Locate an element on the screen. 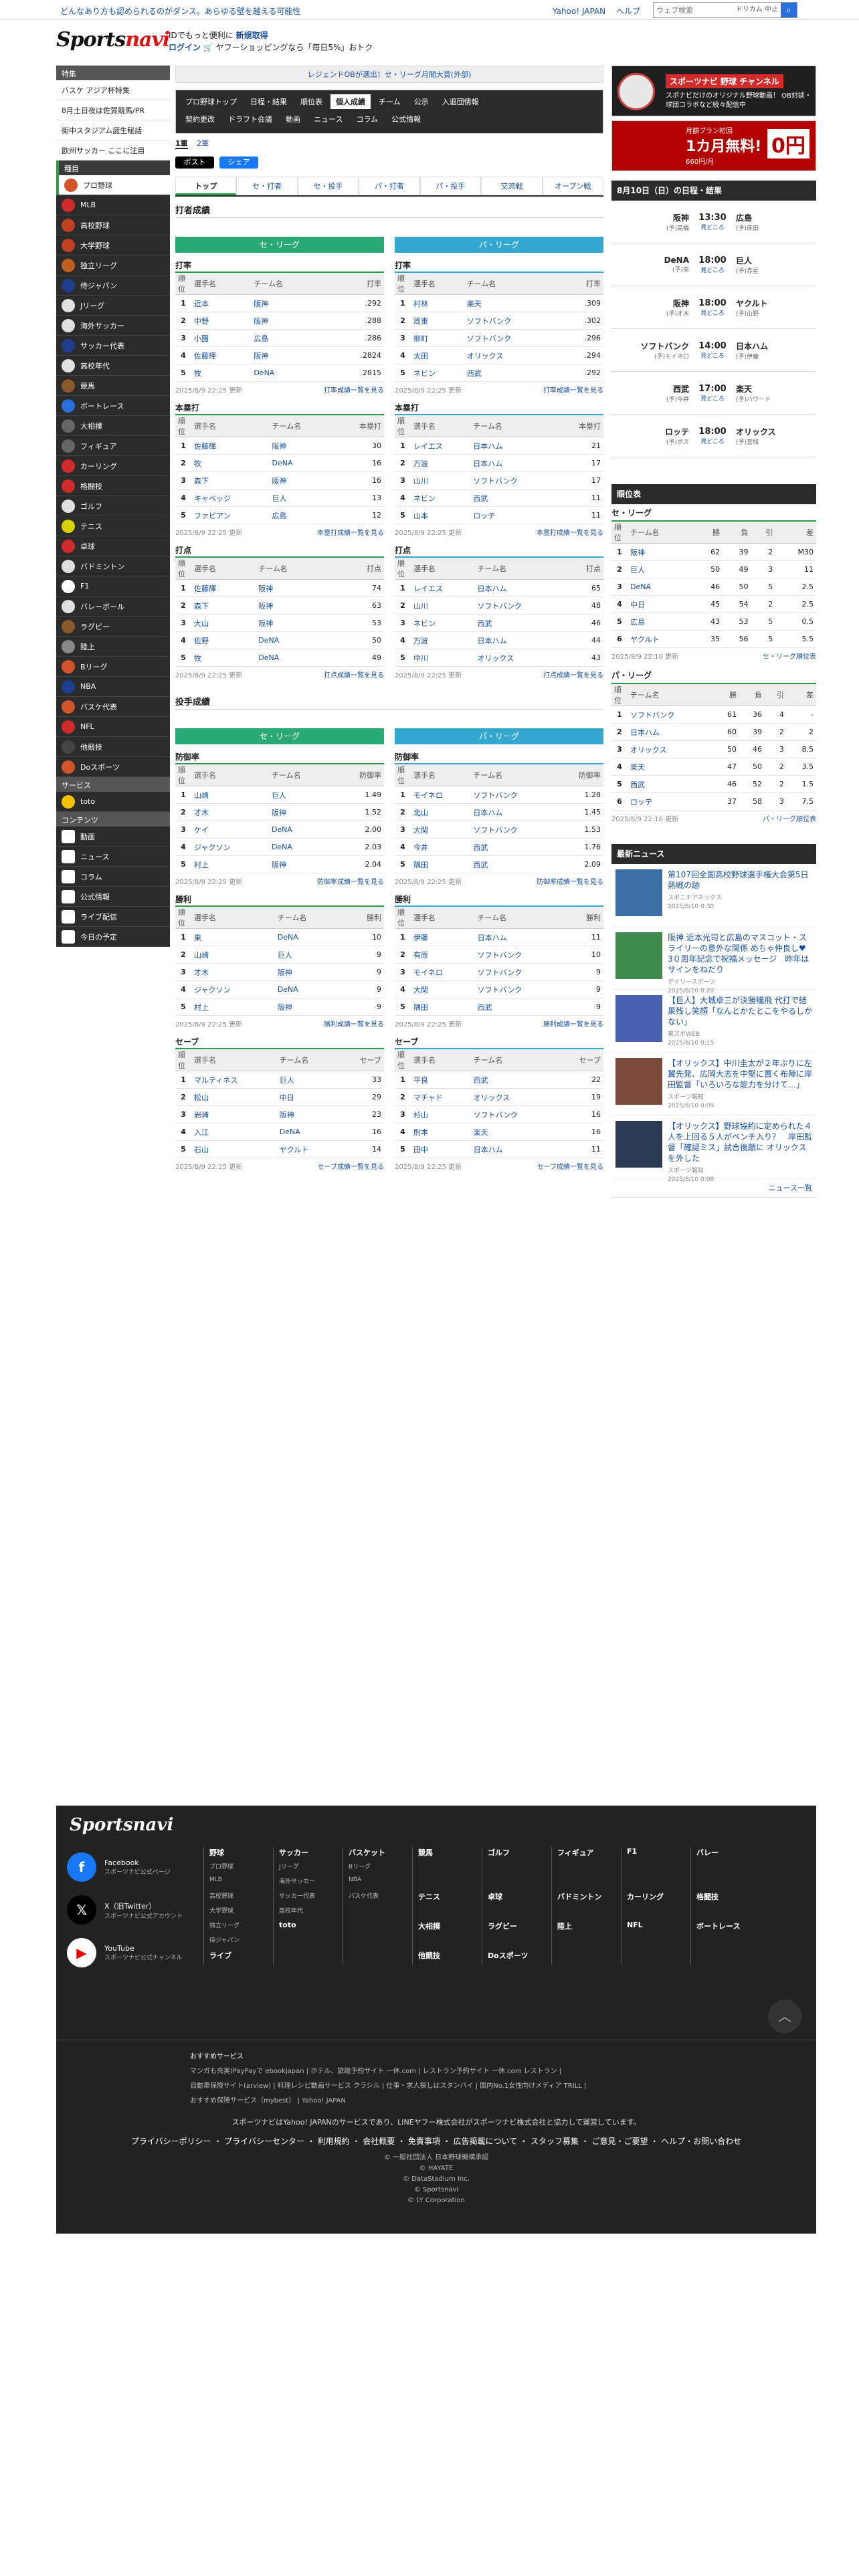 The width and height of the screenshot is (859, 2576). footer-link: 格闘技 is located at coordinates (723, 1898).